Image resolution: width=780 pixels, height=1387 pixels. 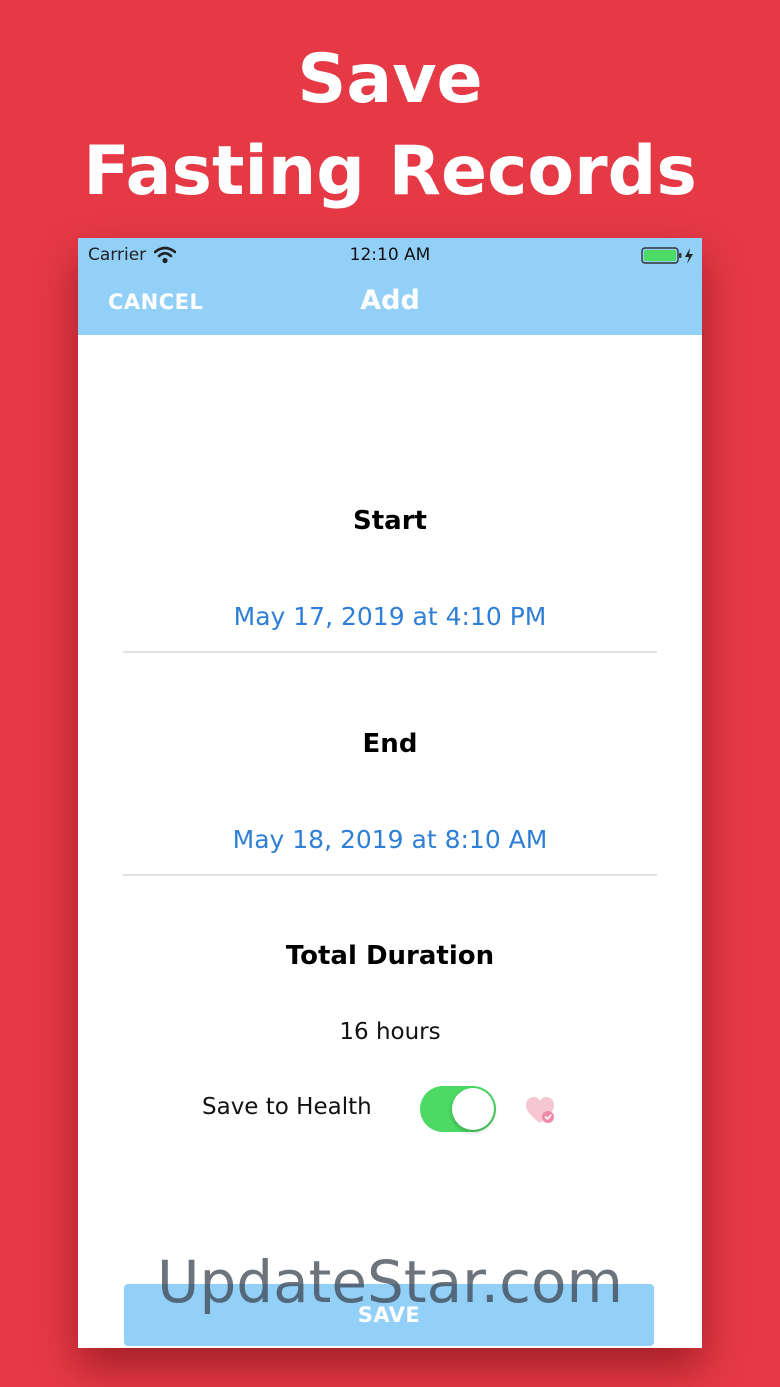 I want to click on total-duration-value: 16 hours, so click(x=390, y=1032).